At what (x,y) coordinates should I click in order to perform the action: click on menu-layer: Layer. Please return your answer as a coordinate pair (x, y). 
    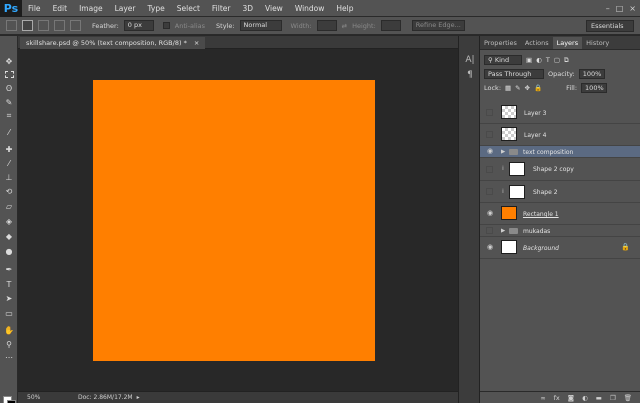
    Looking at the image, I should click on (125, 8).